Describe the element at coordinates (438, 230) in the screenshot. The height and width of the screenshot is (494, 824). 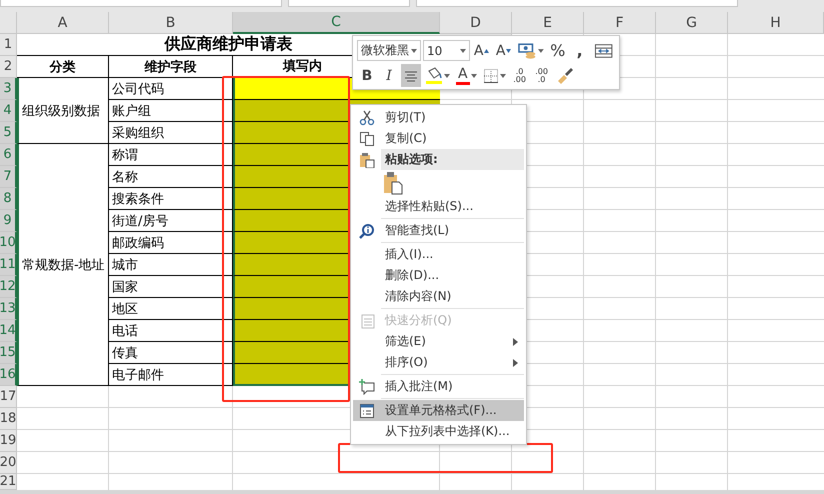
I see `menu-item: 智能查找(L)` at that location.